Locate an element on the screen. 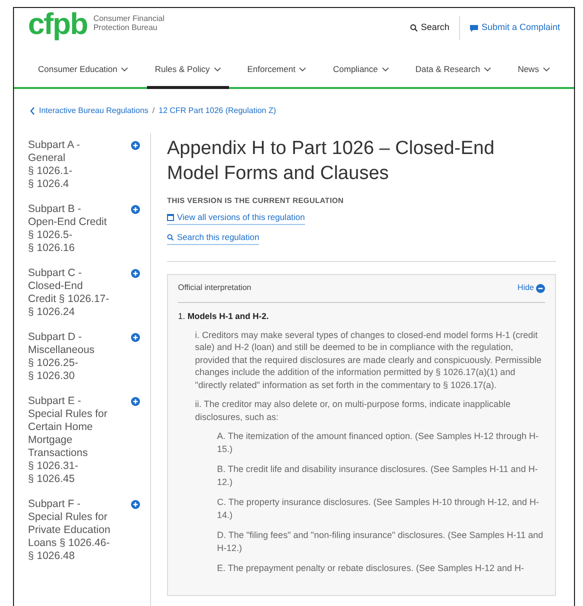 Image resolution: width=583 pixels, height=606 pixels. interpretation-title: 1. Models H-1 and H-2. is located at coordinates (224, 316).